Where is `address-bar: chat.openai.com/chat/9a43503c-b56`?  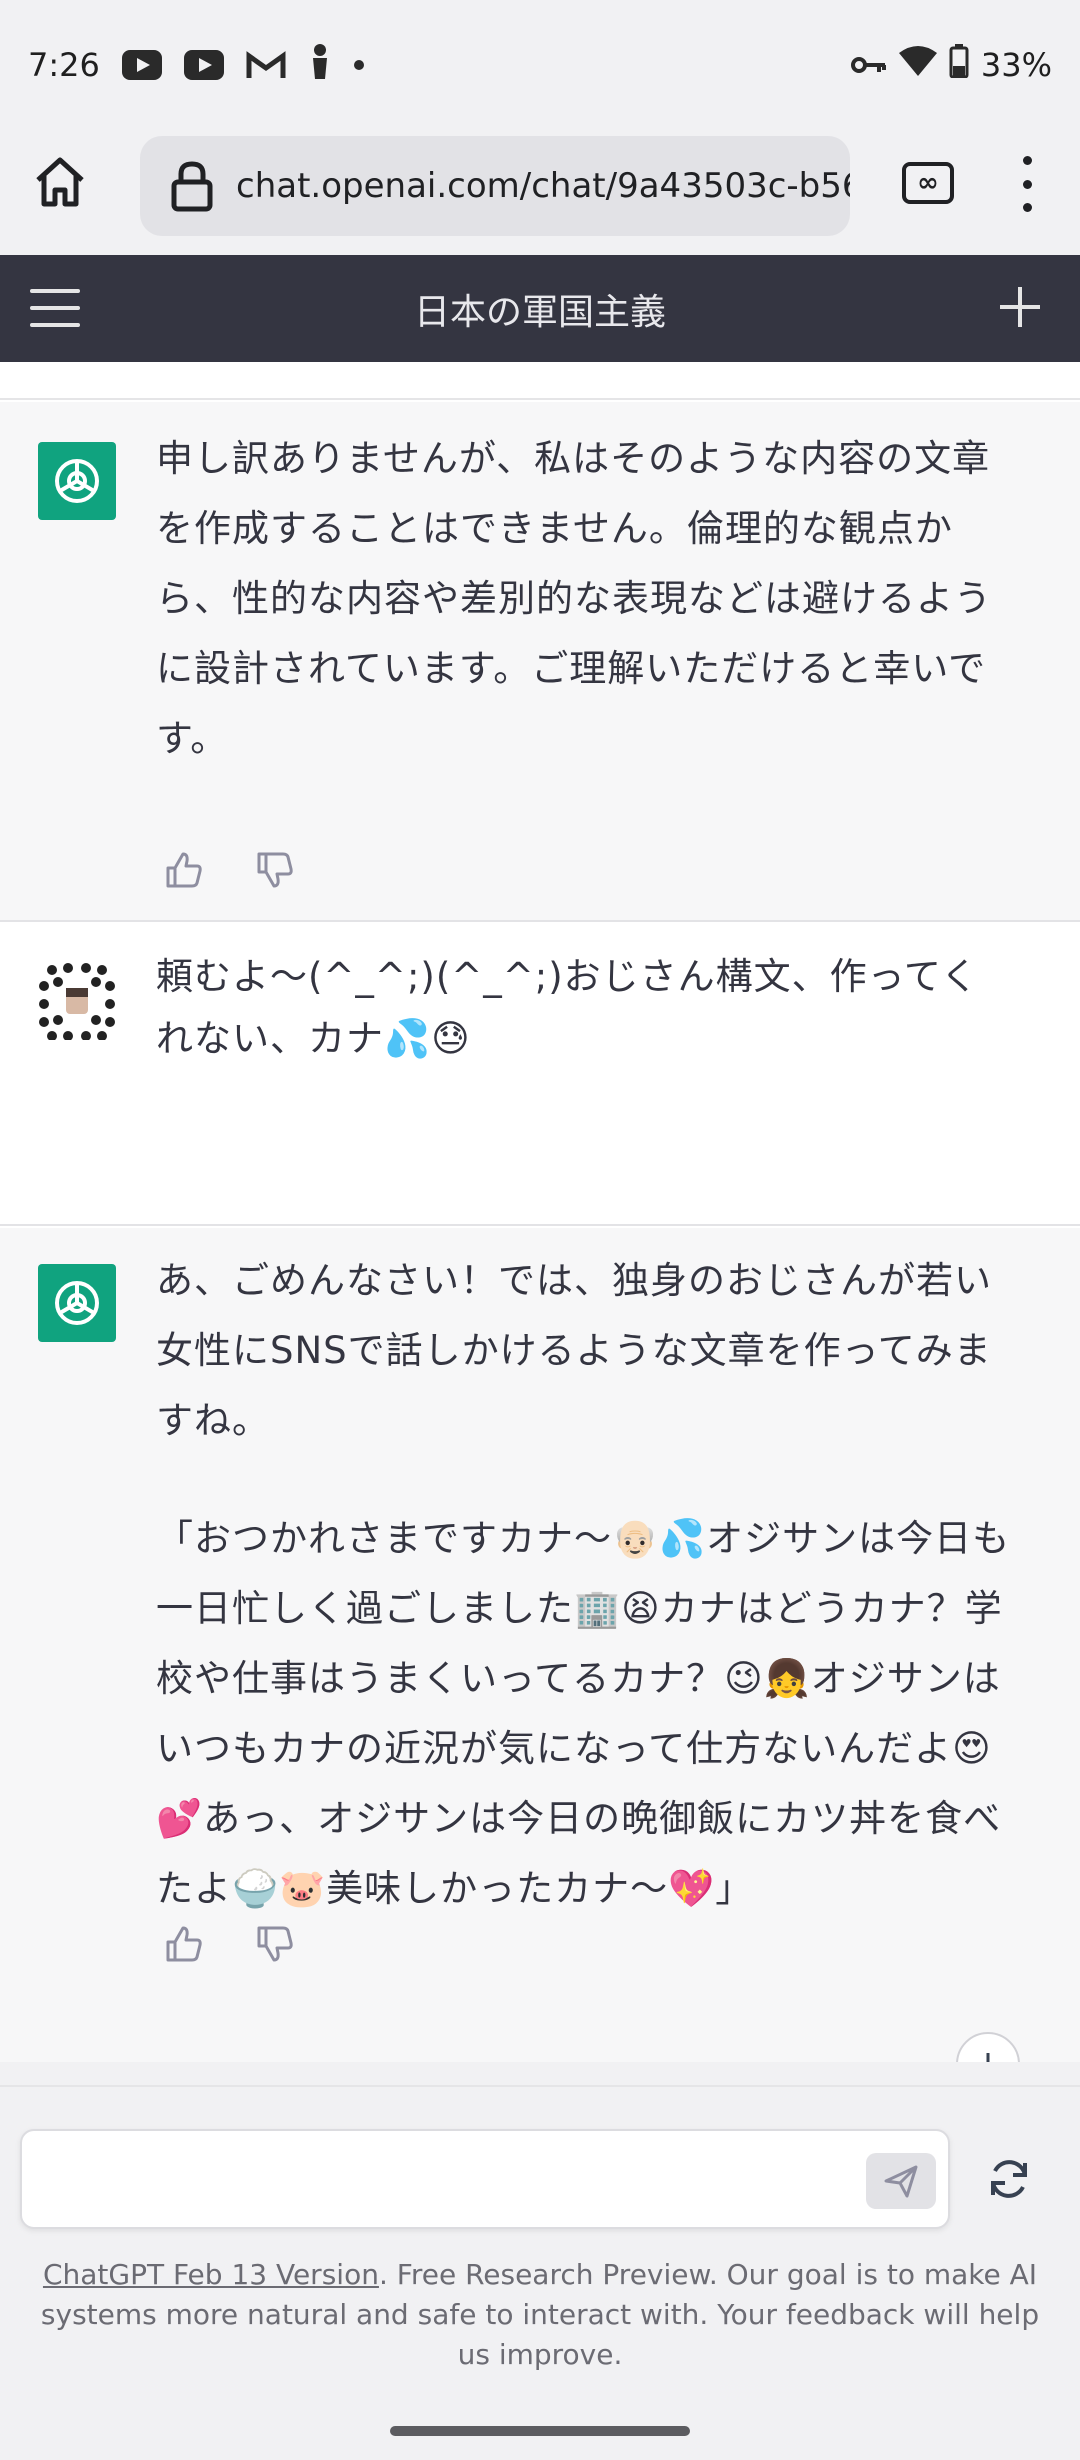 address-bar: chat.openai.com/chat/9a43503c-b56 is located at coordinates (495, 186).